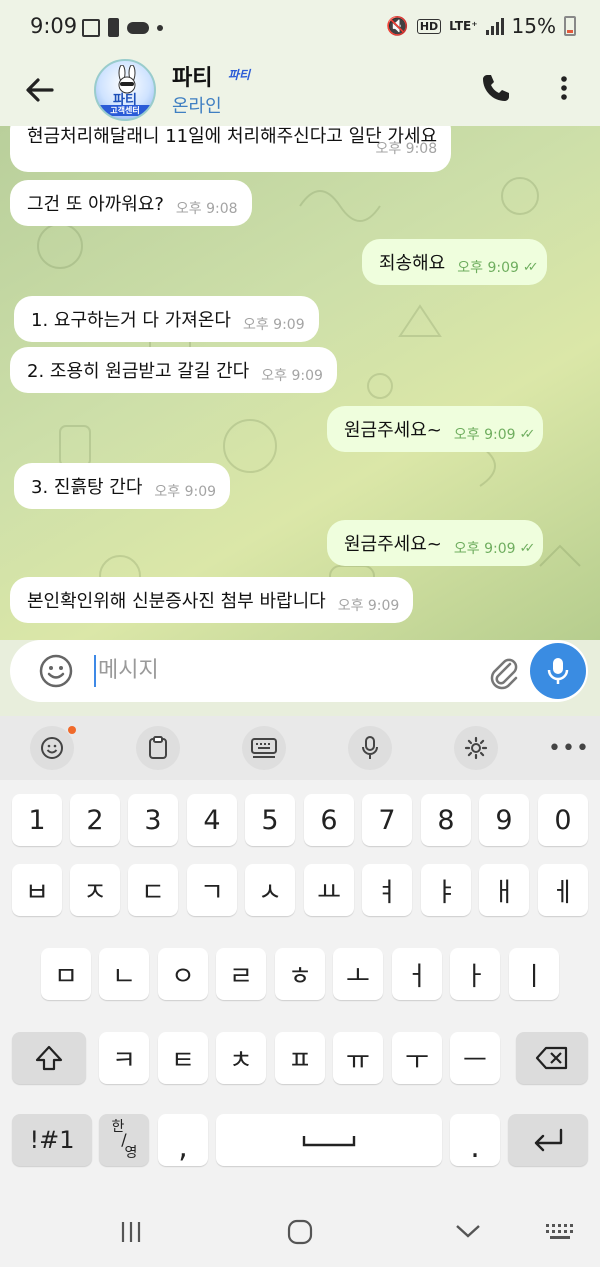 This screenshot has height=1267, width=600. I want to click on mic-icon, so click(370, 747).